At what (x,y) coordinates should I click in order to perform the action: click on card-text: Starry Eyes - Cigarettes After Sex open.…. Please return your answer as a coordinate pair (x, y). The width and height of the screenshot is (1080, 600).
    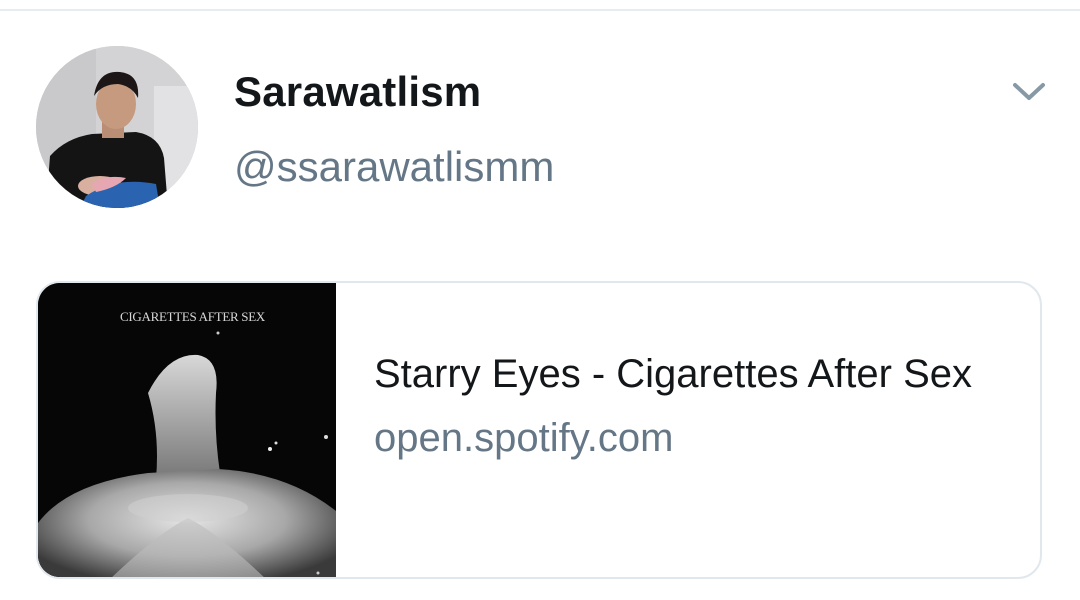
    Looking at the image, I should click on (694, 406).